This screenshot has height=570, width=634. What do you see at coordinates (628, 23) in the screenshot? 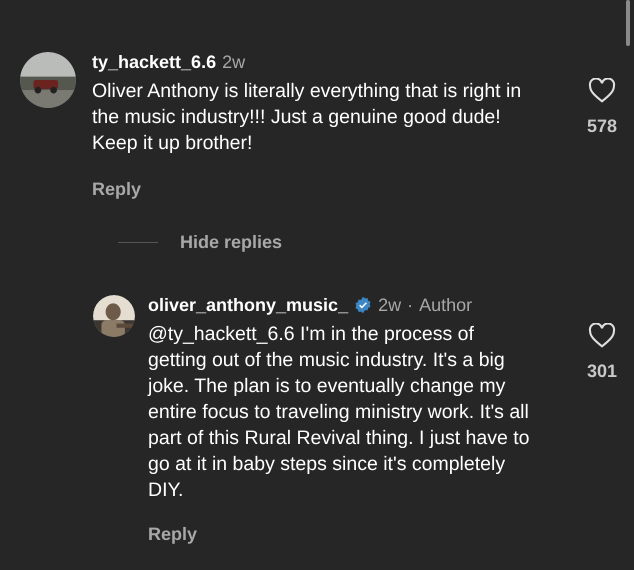
I see `scrollbar` at bounding box center [628, 23].